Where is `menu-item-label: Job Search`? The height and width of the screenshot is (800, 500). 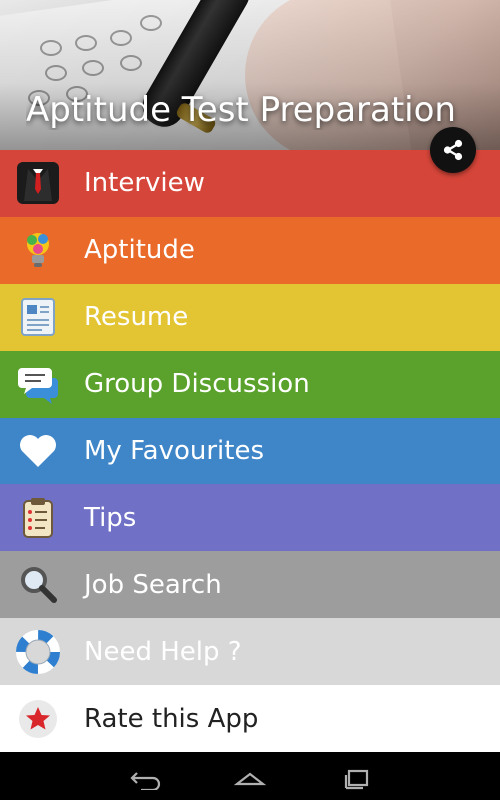 menu-item-label: Job Search is located at coordinates (153, 584).